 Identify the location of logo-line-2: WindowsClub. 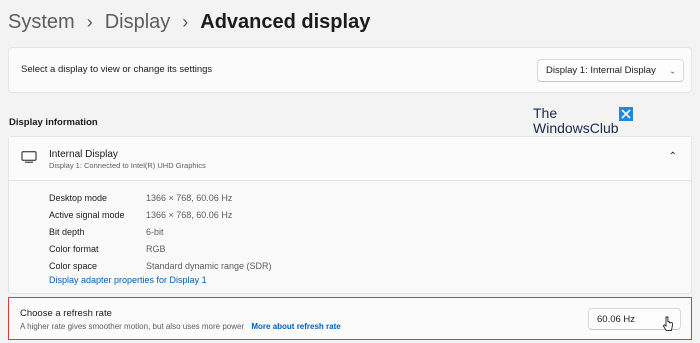
(576, 128).